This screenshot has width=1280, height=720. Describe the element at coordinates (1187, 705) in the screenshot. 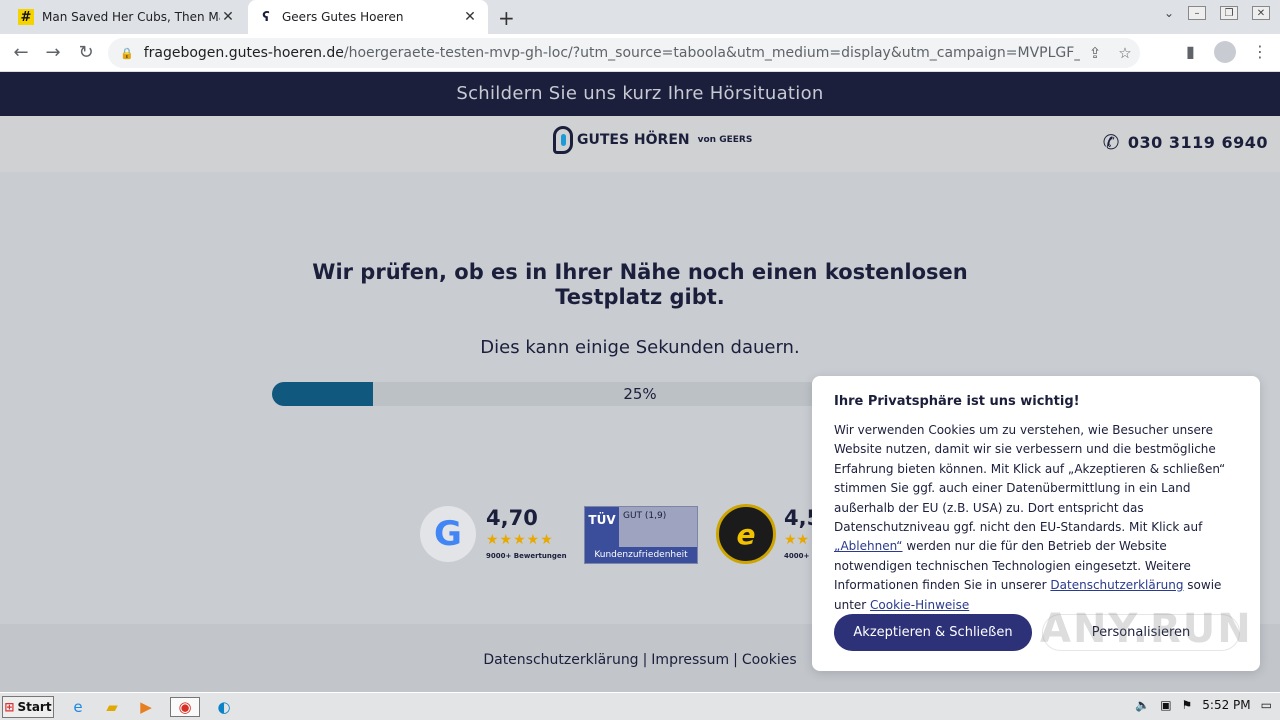

I see `flag-icon: ⚑` at that location.